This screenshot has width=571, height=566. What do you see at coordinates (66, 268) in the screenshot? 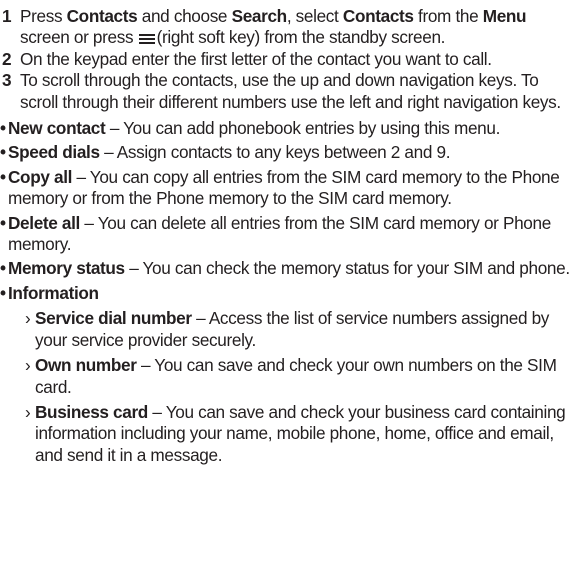
I see `bullet-term: Memory status` at bounding box center [66, 268].